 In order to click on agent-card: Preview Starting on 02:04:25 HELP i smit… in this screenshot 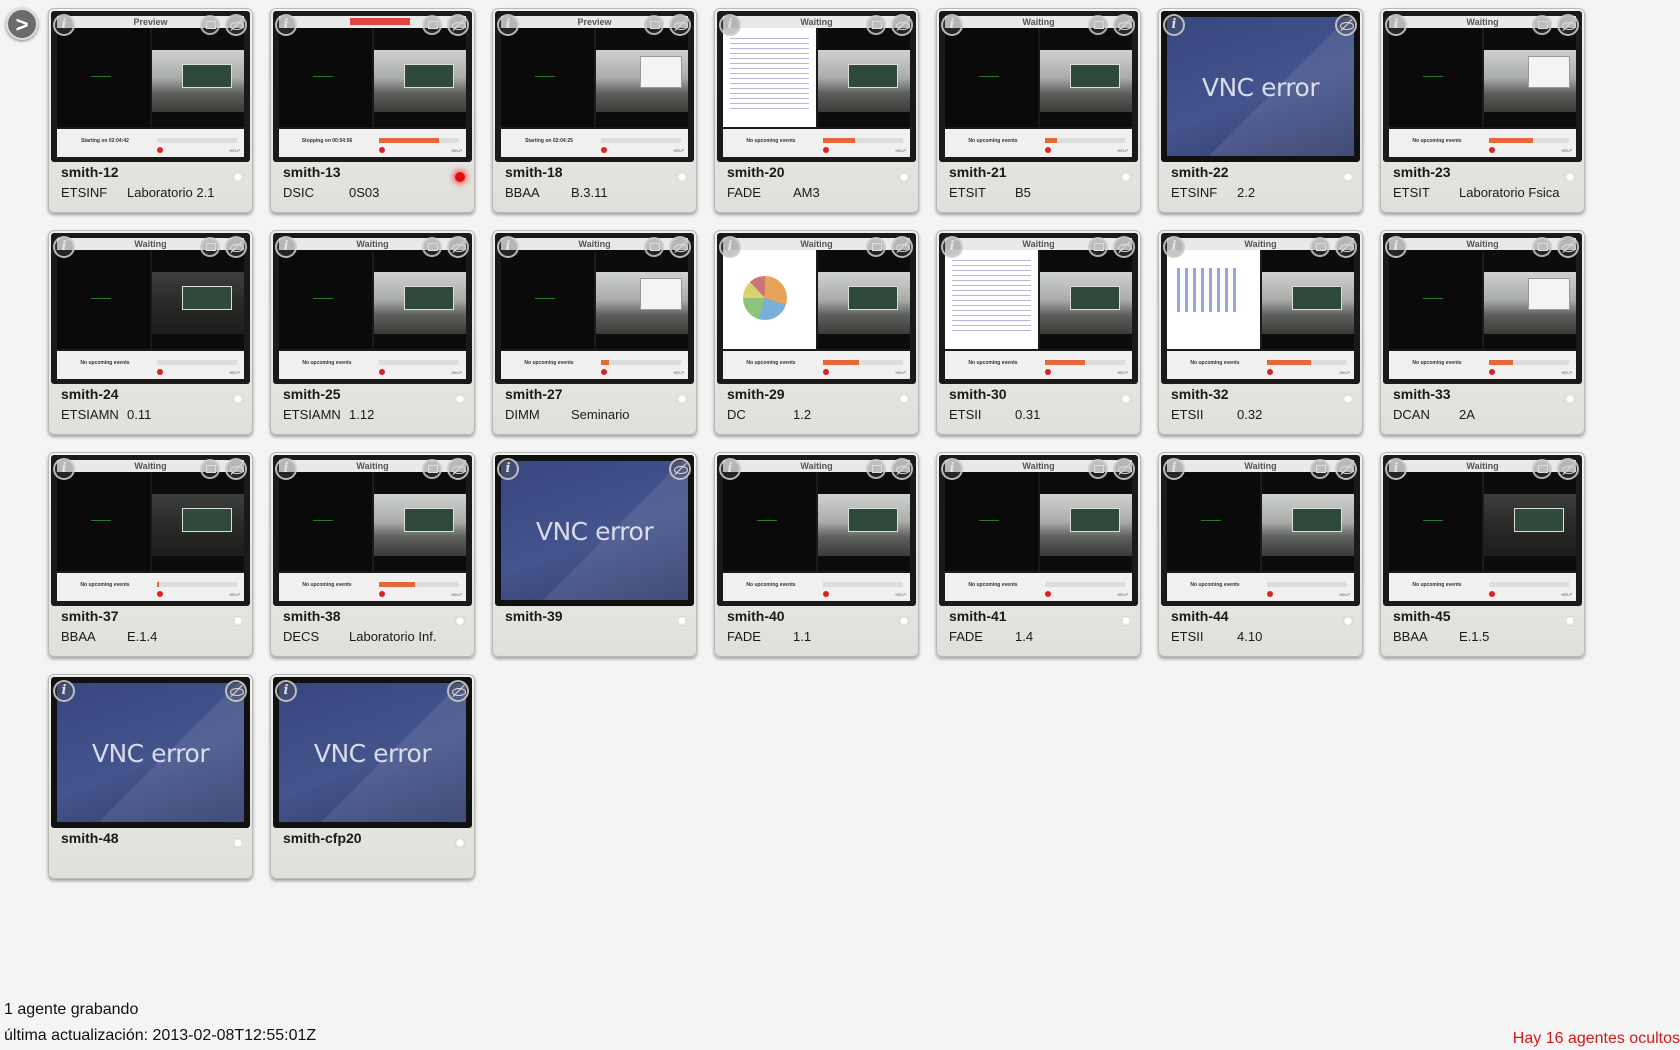, I will do `click(594, 110)`.